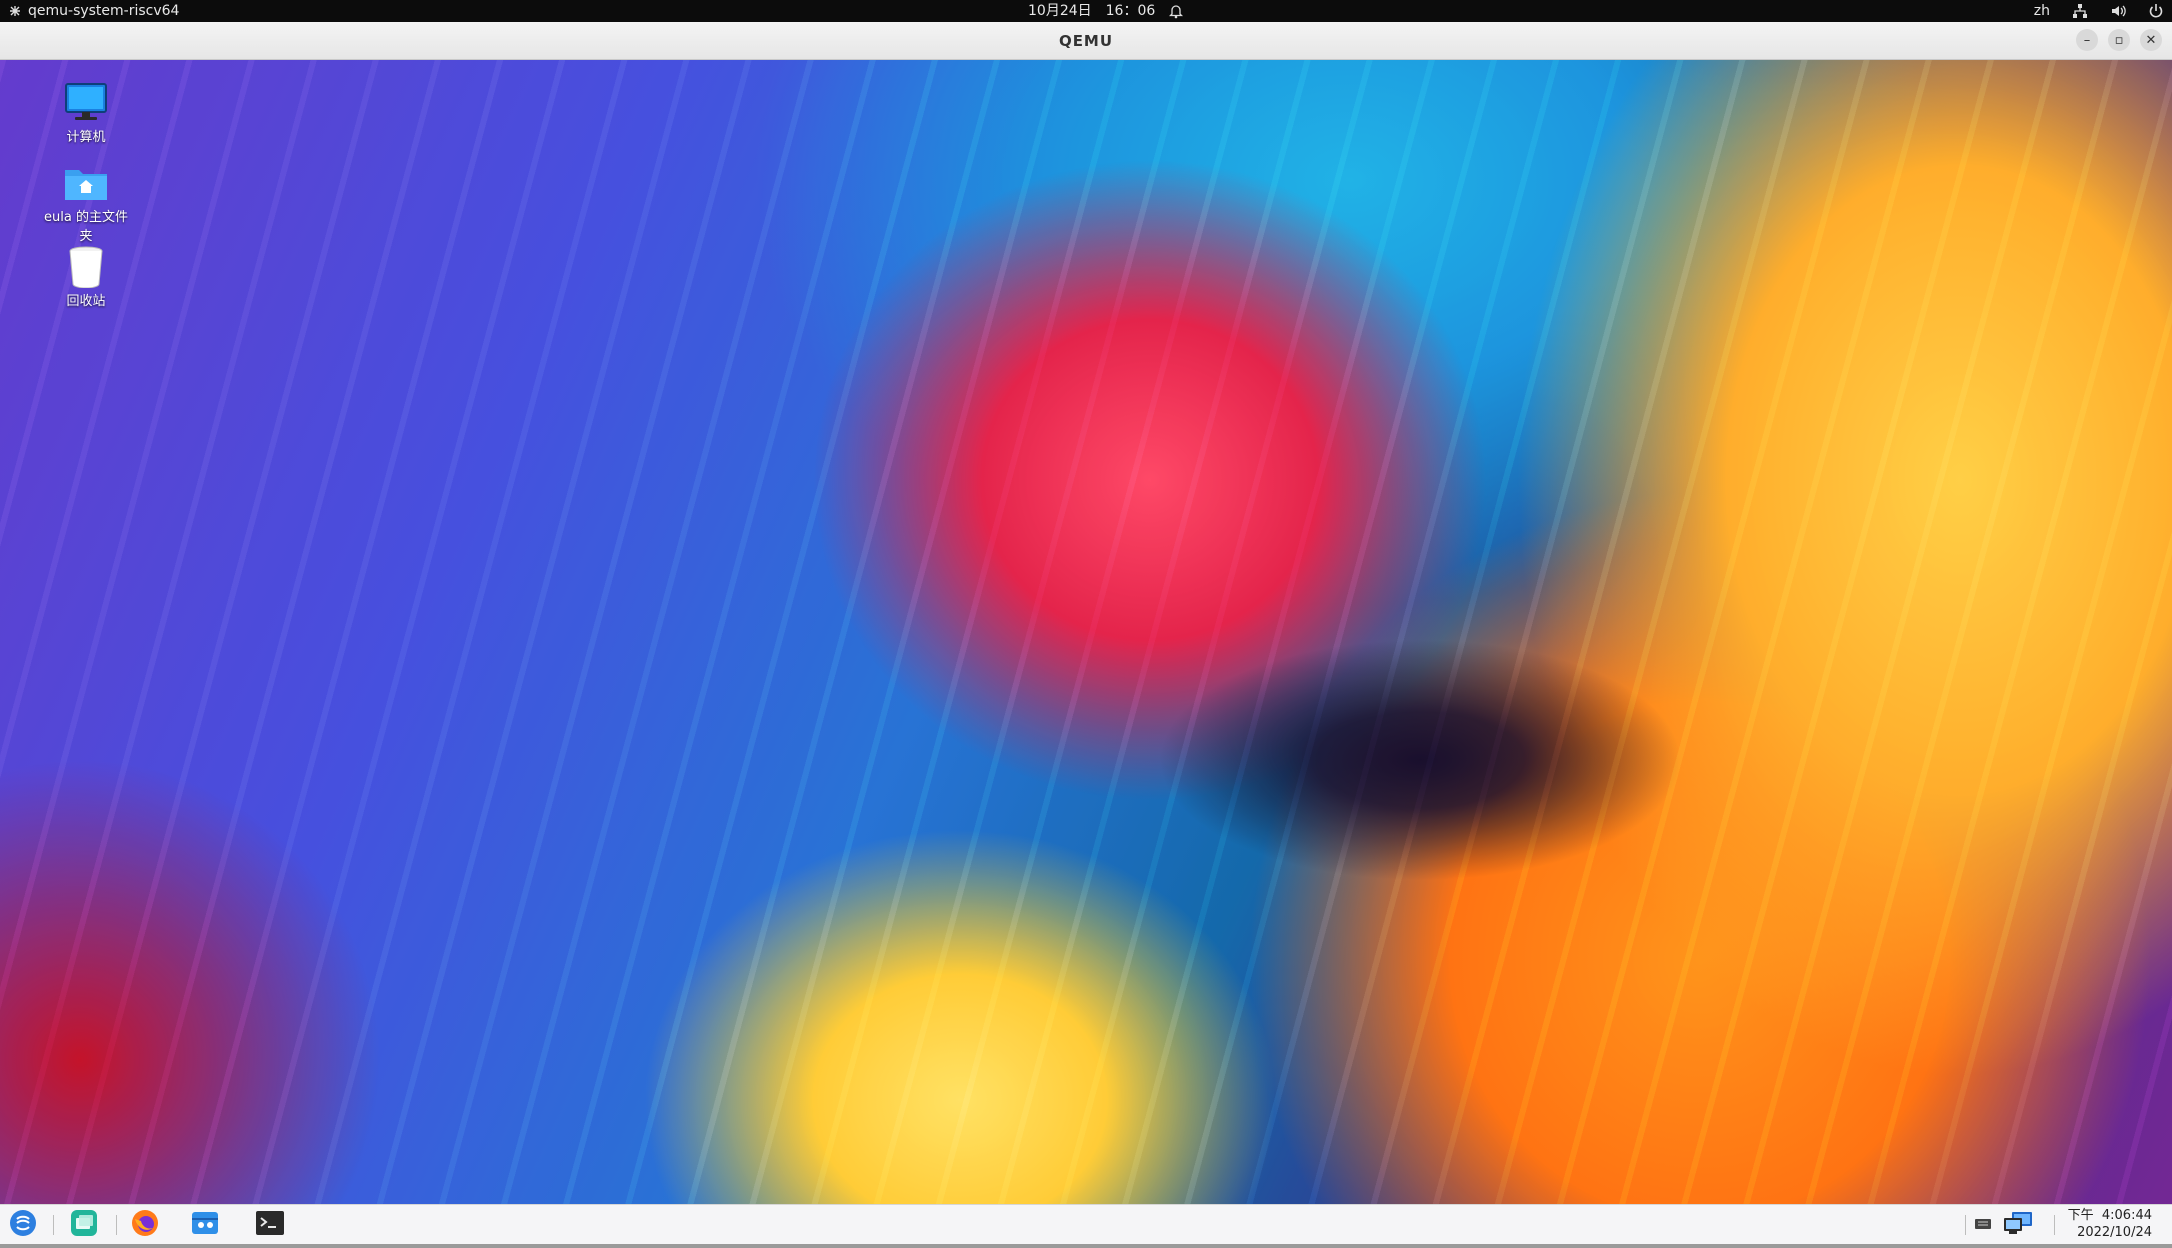 This screenshot has width=2172, height=1248. I want to click on network-tray-button, so click(2018, 1225).